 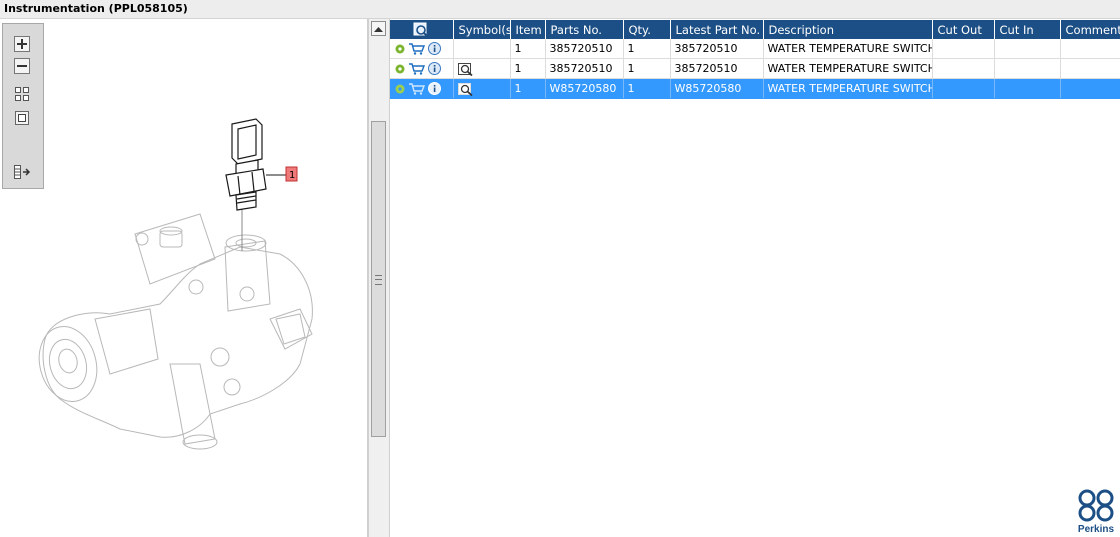 What do you see at coordinates (528, 29) in the screenshot?
I see `column-header-item: Item` at bounding box center [528, 29].